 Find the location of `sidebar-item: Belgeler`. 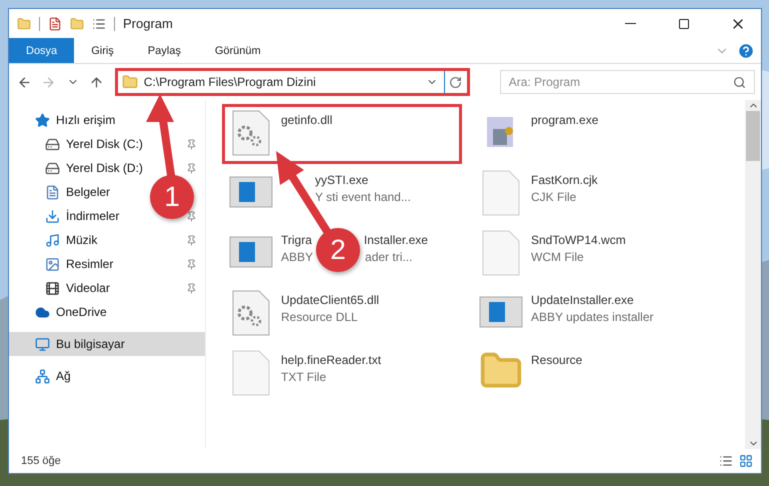

sidebar-item: Belgeler is located at coordinates (88, 192).